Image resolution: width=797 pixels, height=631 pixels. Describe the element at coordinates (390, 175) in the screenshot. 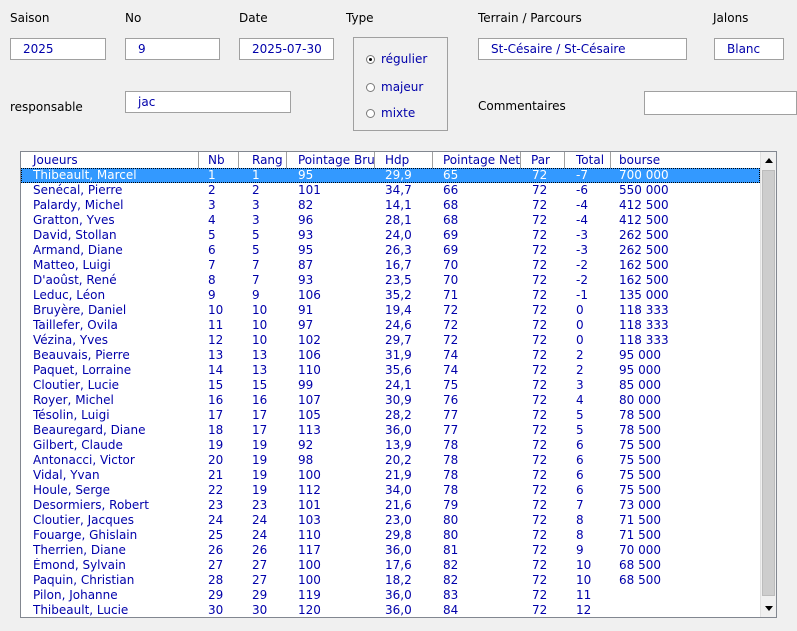

I see `table-row: Thibeault, Marcel 1 1 95 29,9 65 72 -7 700 000` at that location.